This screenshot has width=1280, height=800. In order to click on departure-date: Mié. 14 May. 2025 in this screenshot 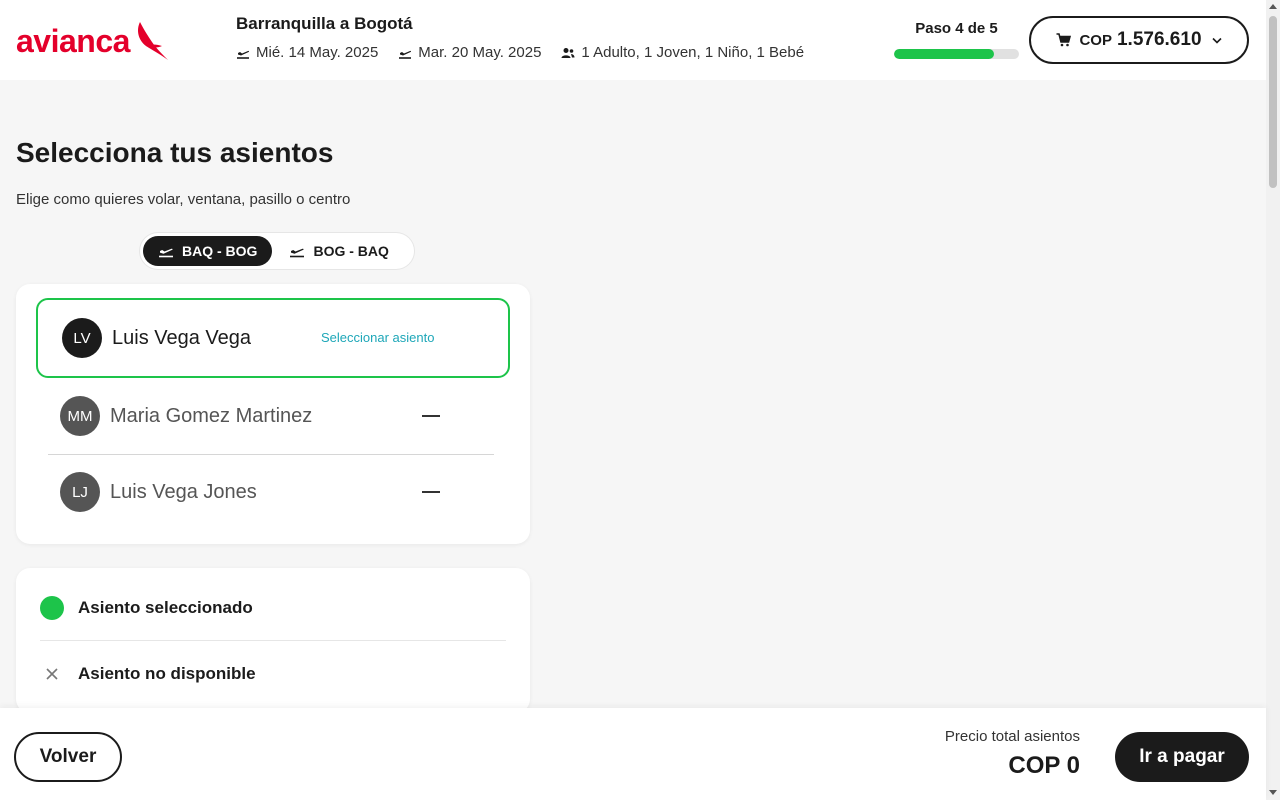, I will do `click(317, 52)`.